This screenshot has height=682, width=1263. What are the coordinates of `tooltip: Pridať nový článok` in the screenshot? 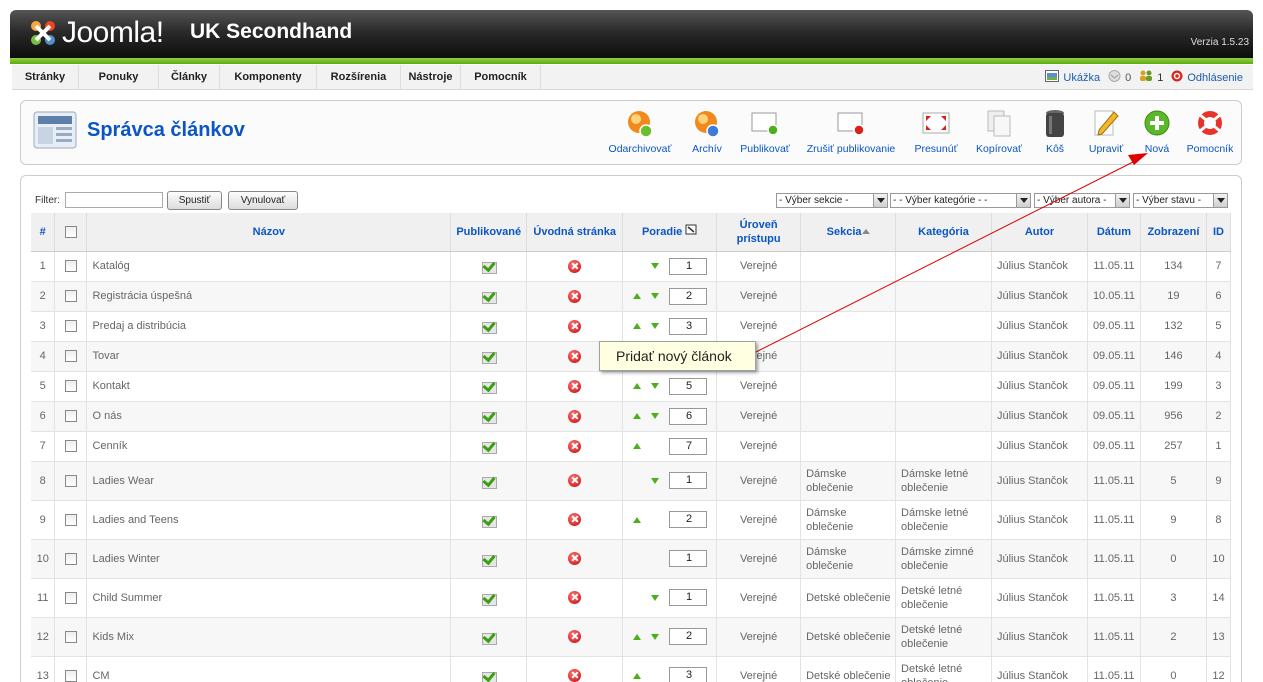 It's located at (677, 356).